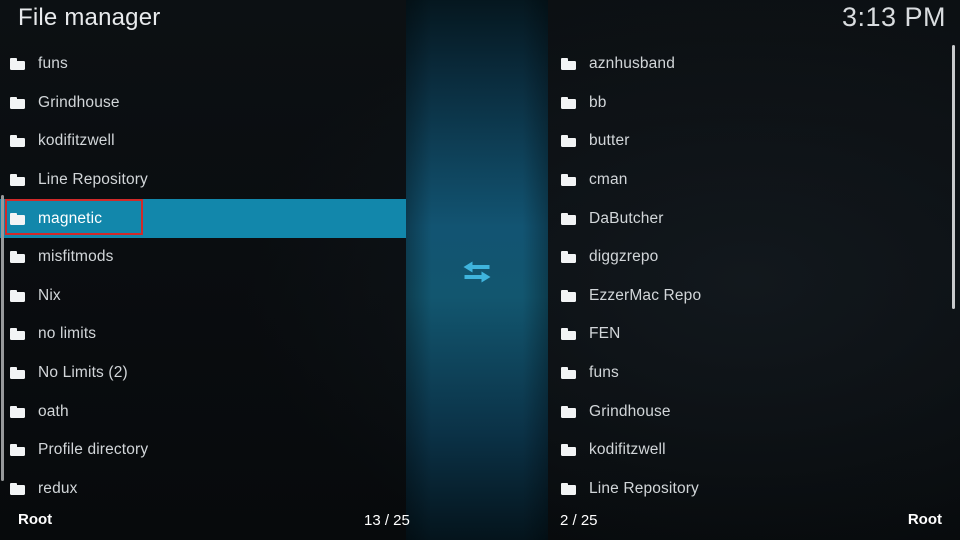 The height and width of the screenshot is (540, 960). Describe the element at coordinates (76, 257) in the screenshot. I see `file-name-label: misfitmods` at that location.